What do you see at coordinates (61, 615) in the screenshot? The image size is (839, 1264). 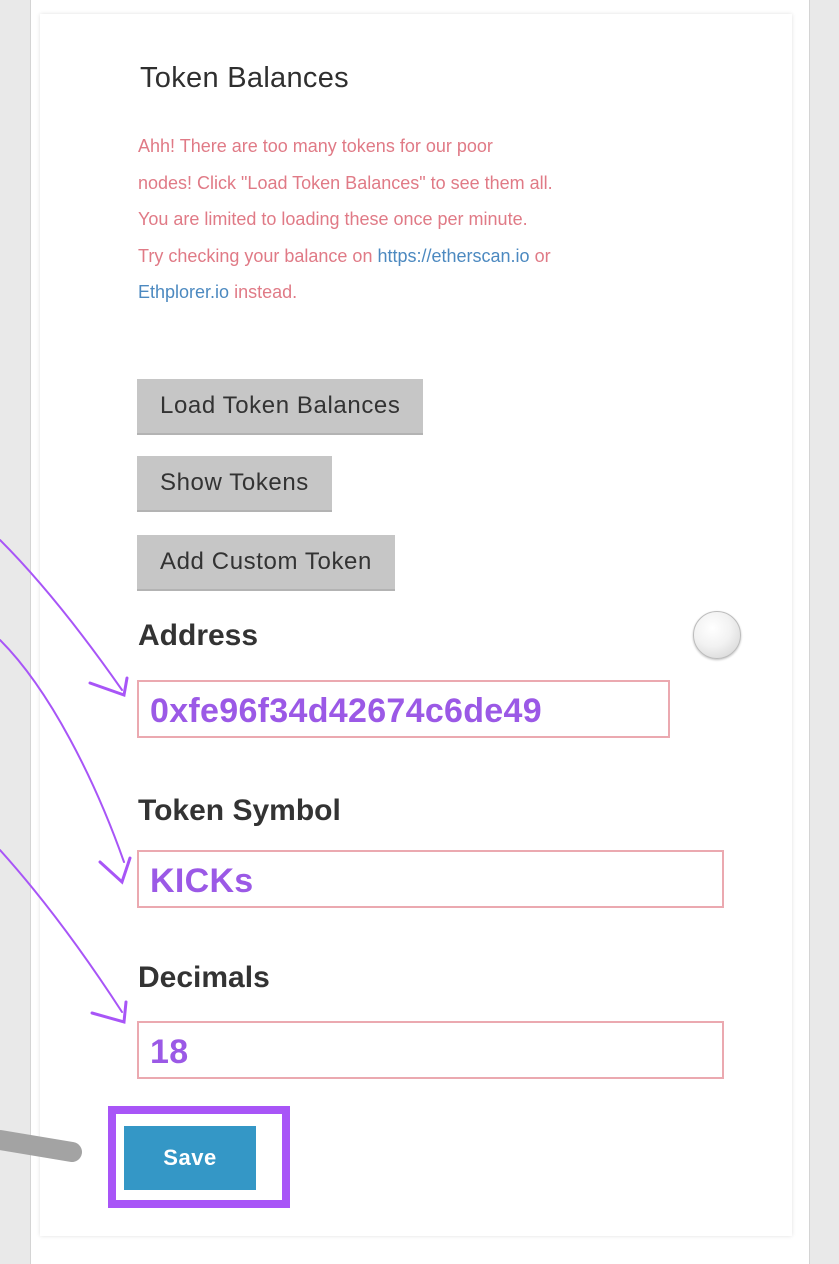 I see `arrow-to-address` at bounding box center [61, 615].